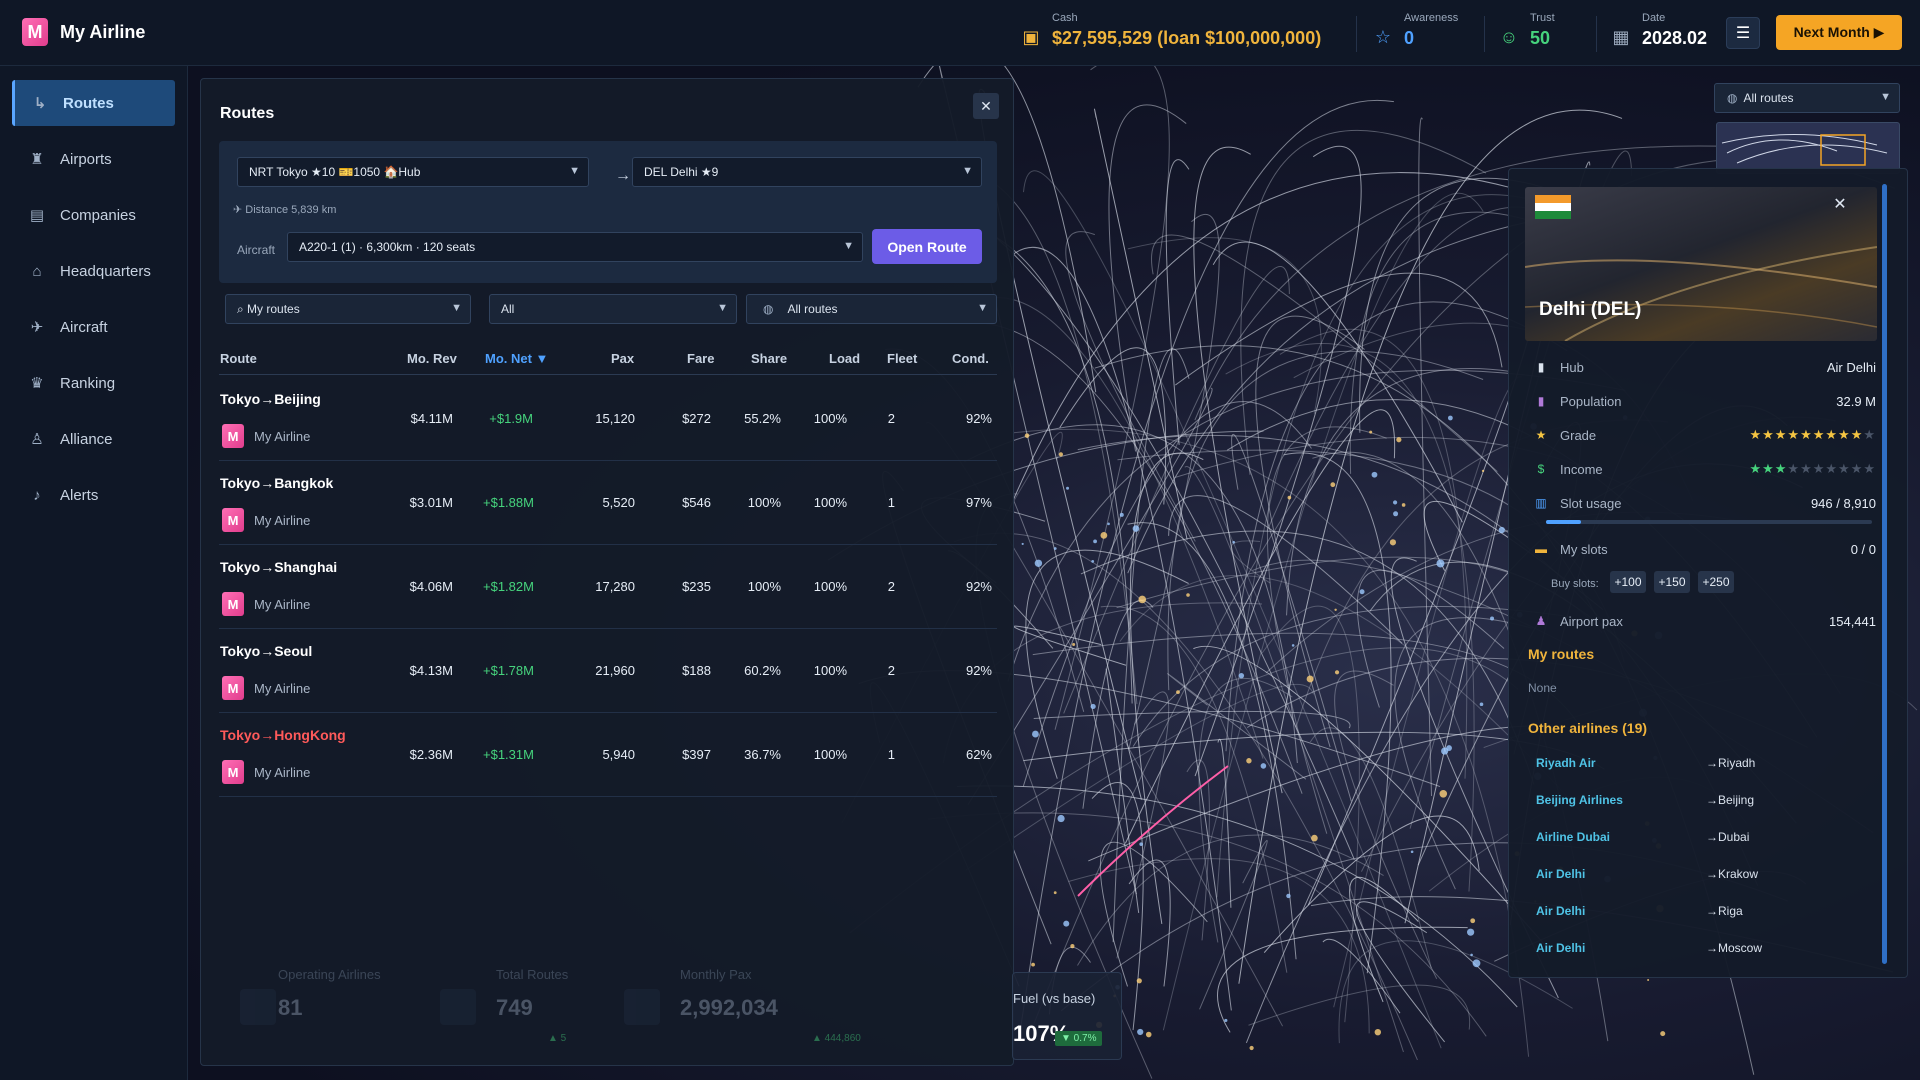 This screenshot has height=1080, width=1920. Describe the element at coordinates (1705, 622) in the screenshot. I see `airport-pax-row: ♟ Airport pax 154,441` at that location.